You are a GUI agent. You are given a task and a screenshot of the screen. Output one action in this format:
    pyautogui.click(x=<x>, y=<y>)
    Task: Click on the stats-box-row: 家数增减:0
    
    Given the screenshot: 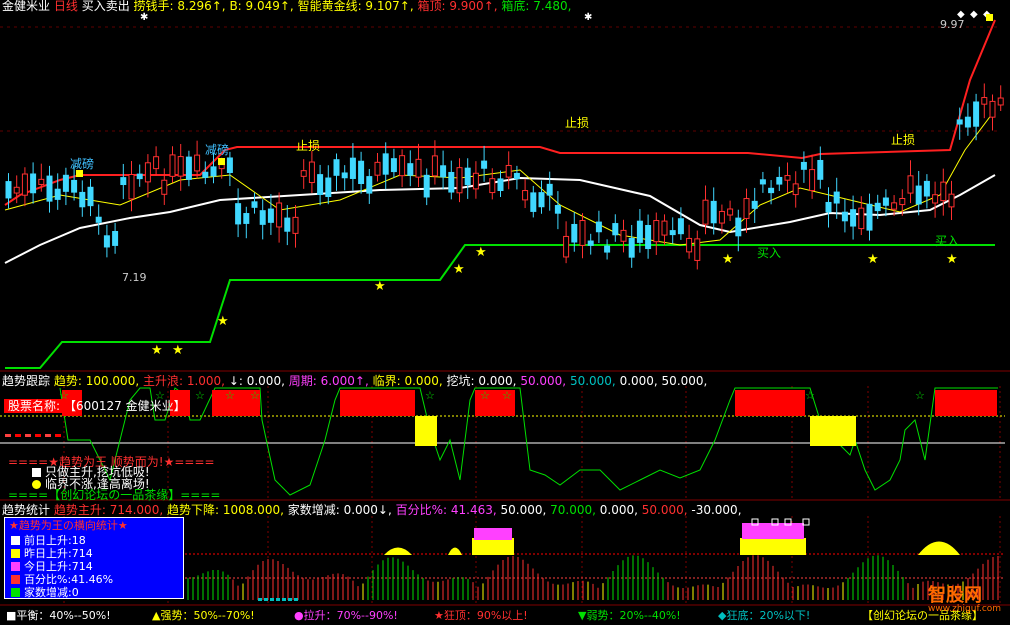 What is the action you would take?
    pyautogui.click(x=45, y=592)
    